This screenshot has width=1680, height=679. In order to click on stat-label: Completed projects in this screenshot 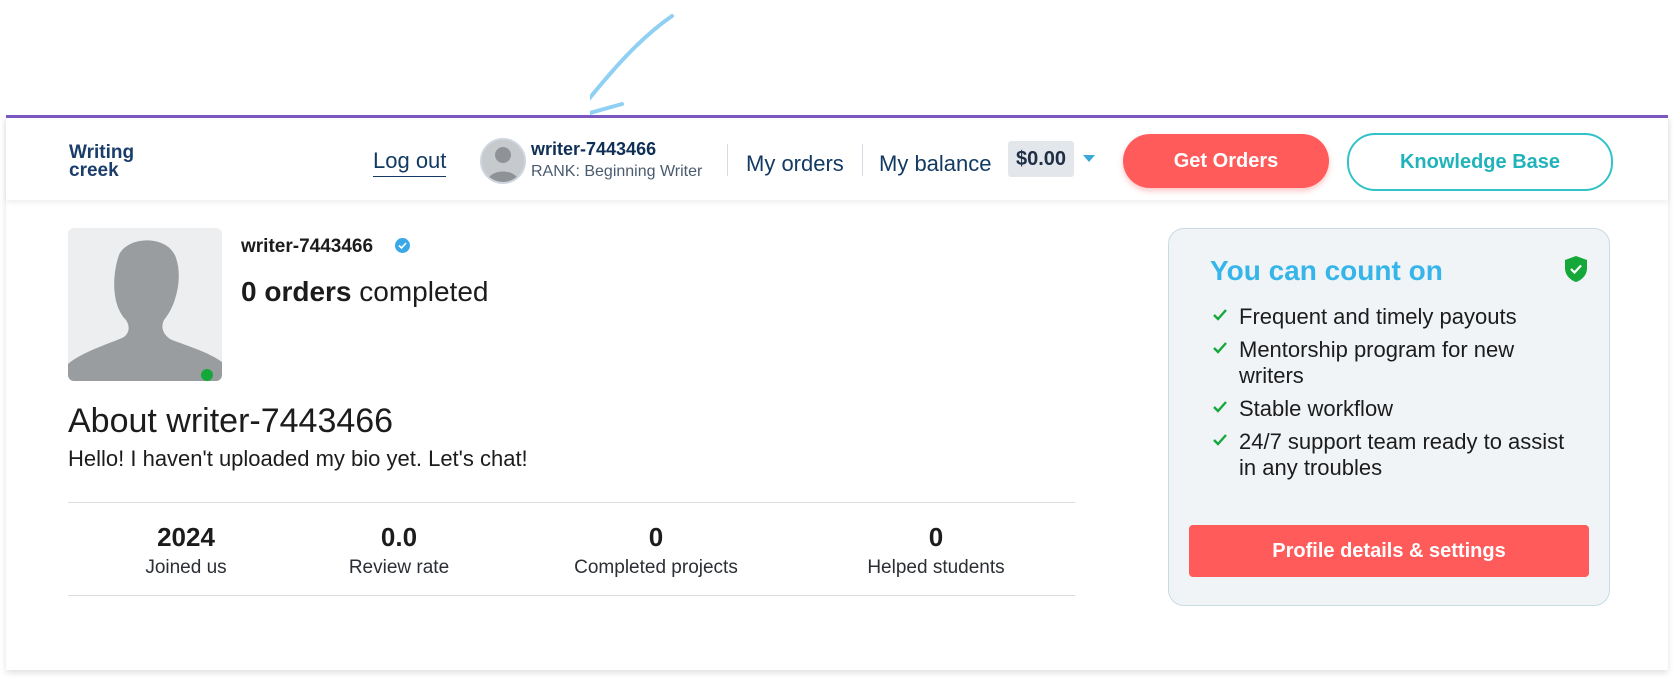, I will do `click(656, 567)`.